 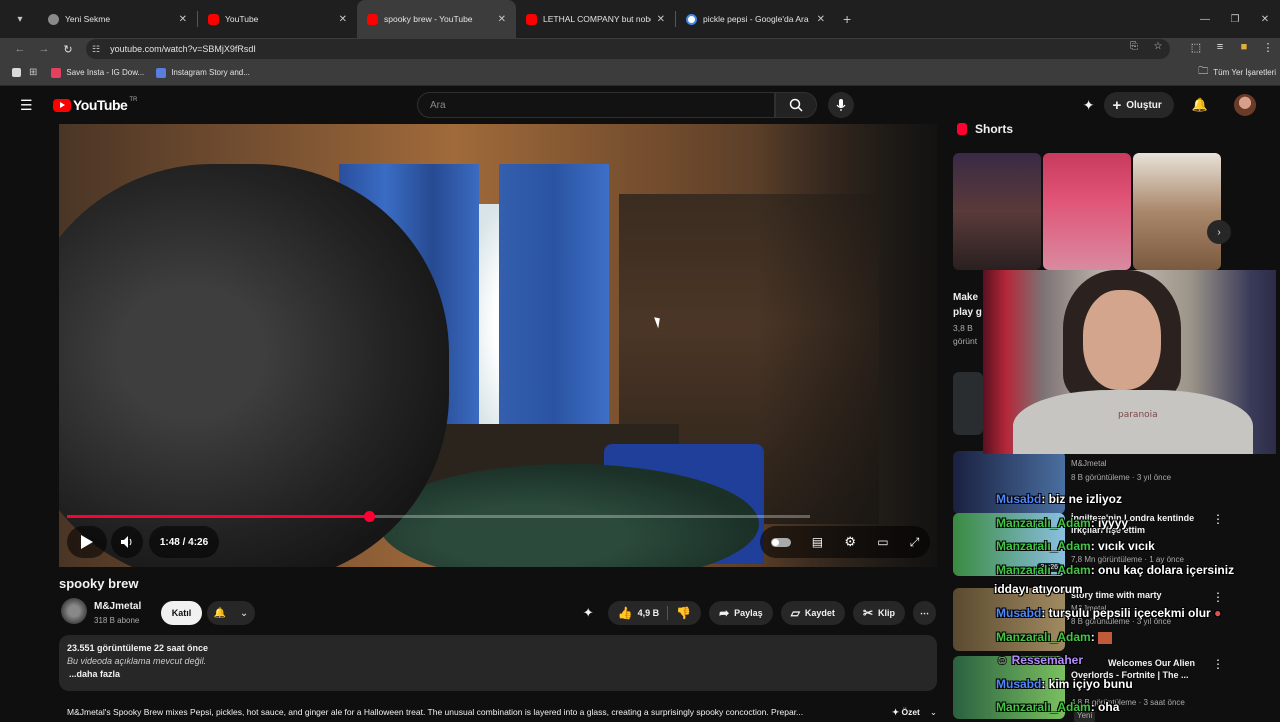 What do you see at coordinates (1196, 47) in the screenshot?
I see `extensions-icon: ⬚` at bounding box center [1196, 47].